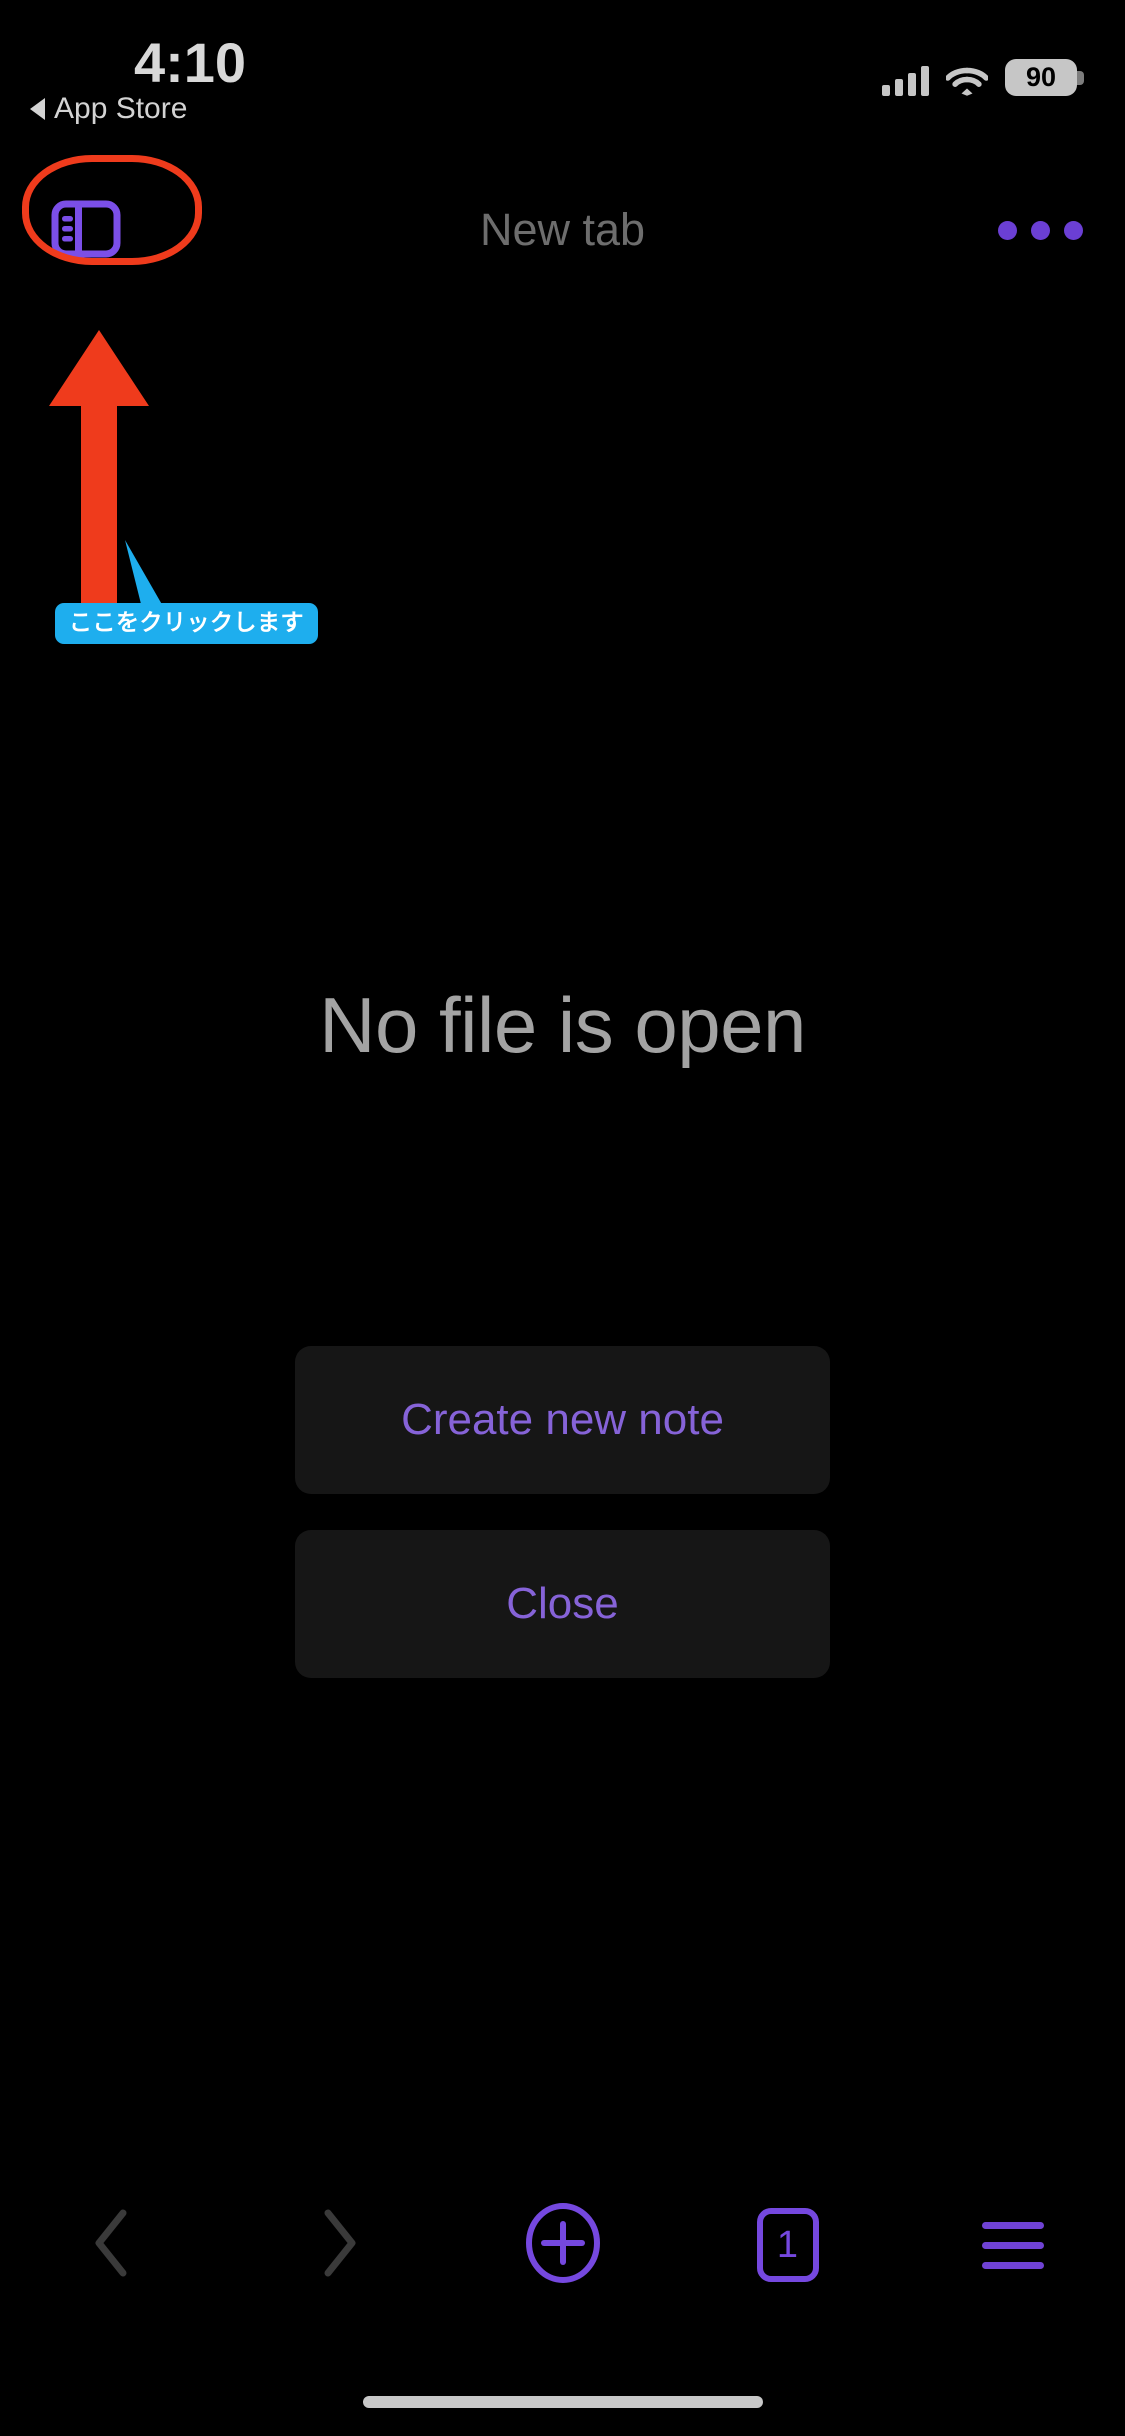 This screenshot has height=2436, width=1125. What do you see at coordinates (905, 81) in the screenshot?
I see `cellular-signal-icon` at bounding box center [905, 81].